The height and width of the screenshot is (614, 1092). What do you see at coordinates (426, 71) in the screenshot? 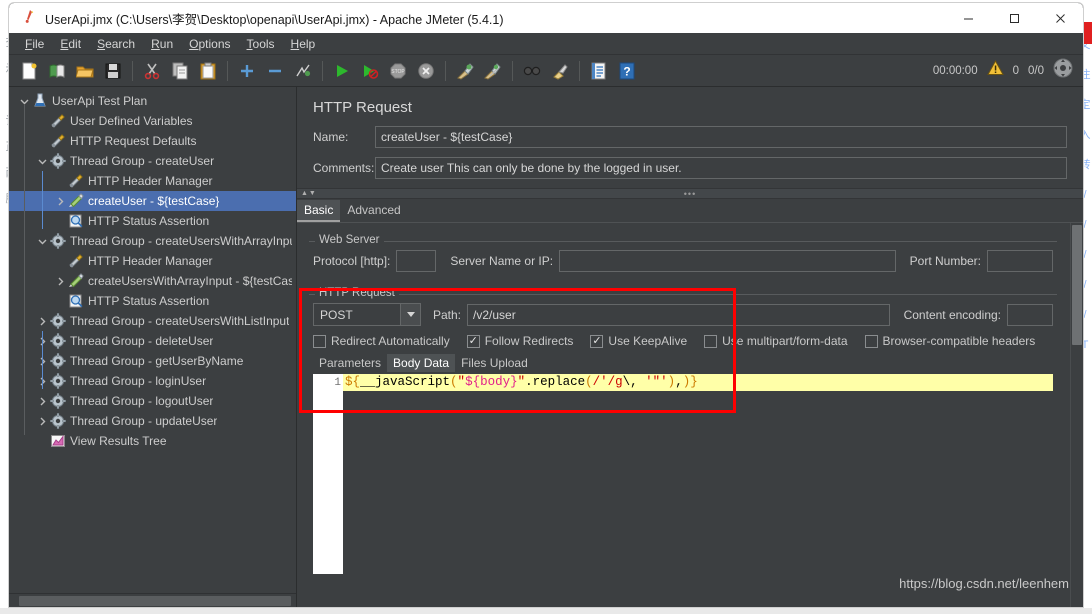
I see `shutdown-icon` at bounding box center [426, 71].